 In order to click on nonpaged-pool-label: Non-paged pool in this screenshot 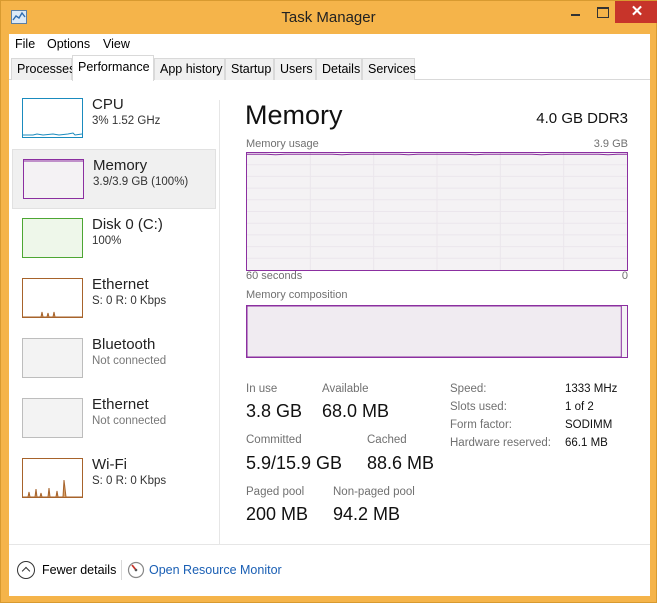, I will do `click(374, 492)`.